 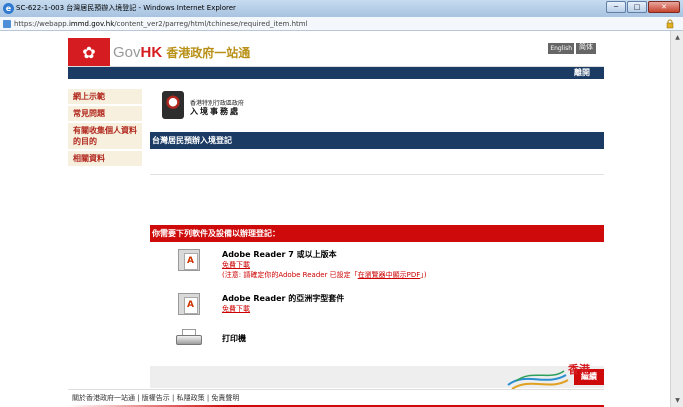 I want to click on pdf-in-browser-link: 在瀏覽器中顯示PDF, so click(x=389, y=275).